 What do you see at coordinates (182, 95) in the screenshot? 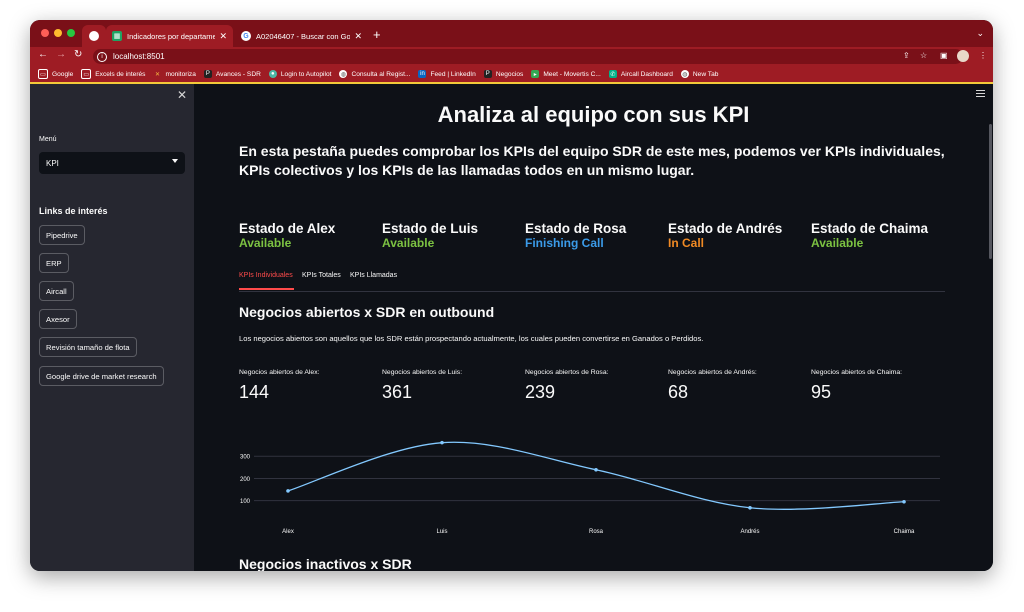
I see `close-sidebar-icon: ✕` at bounding box center [182, 95].